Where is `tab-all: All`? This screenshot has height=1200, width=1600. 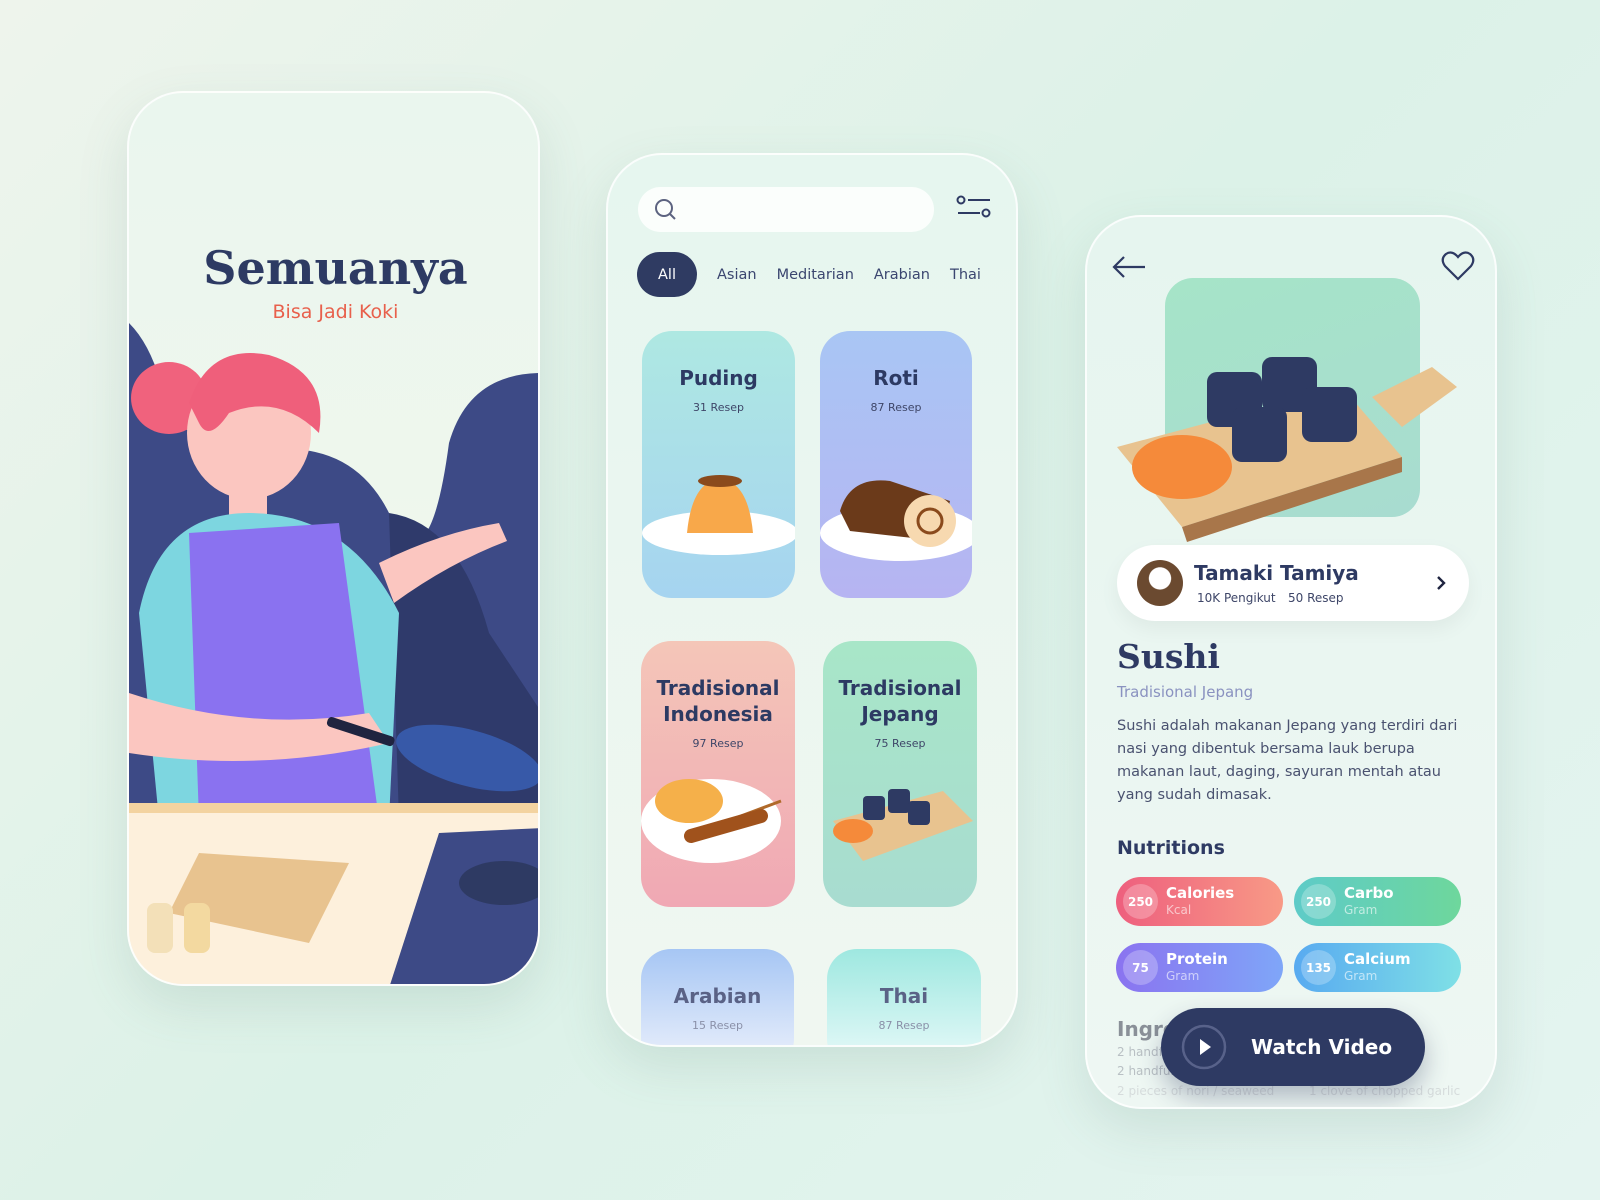 tab-all: All is located at coordinates (667, 274).